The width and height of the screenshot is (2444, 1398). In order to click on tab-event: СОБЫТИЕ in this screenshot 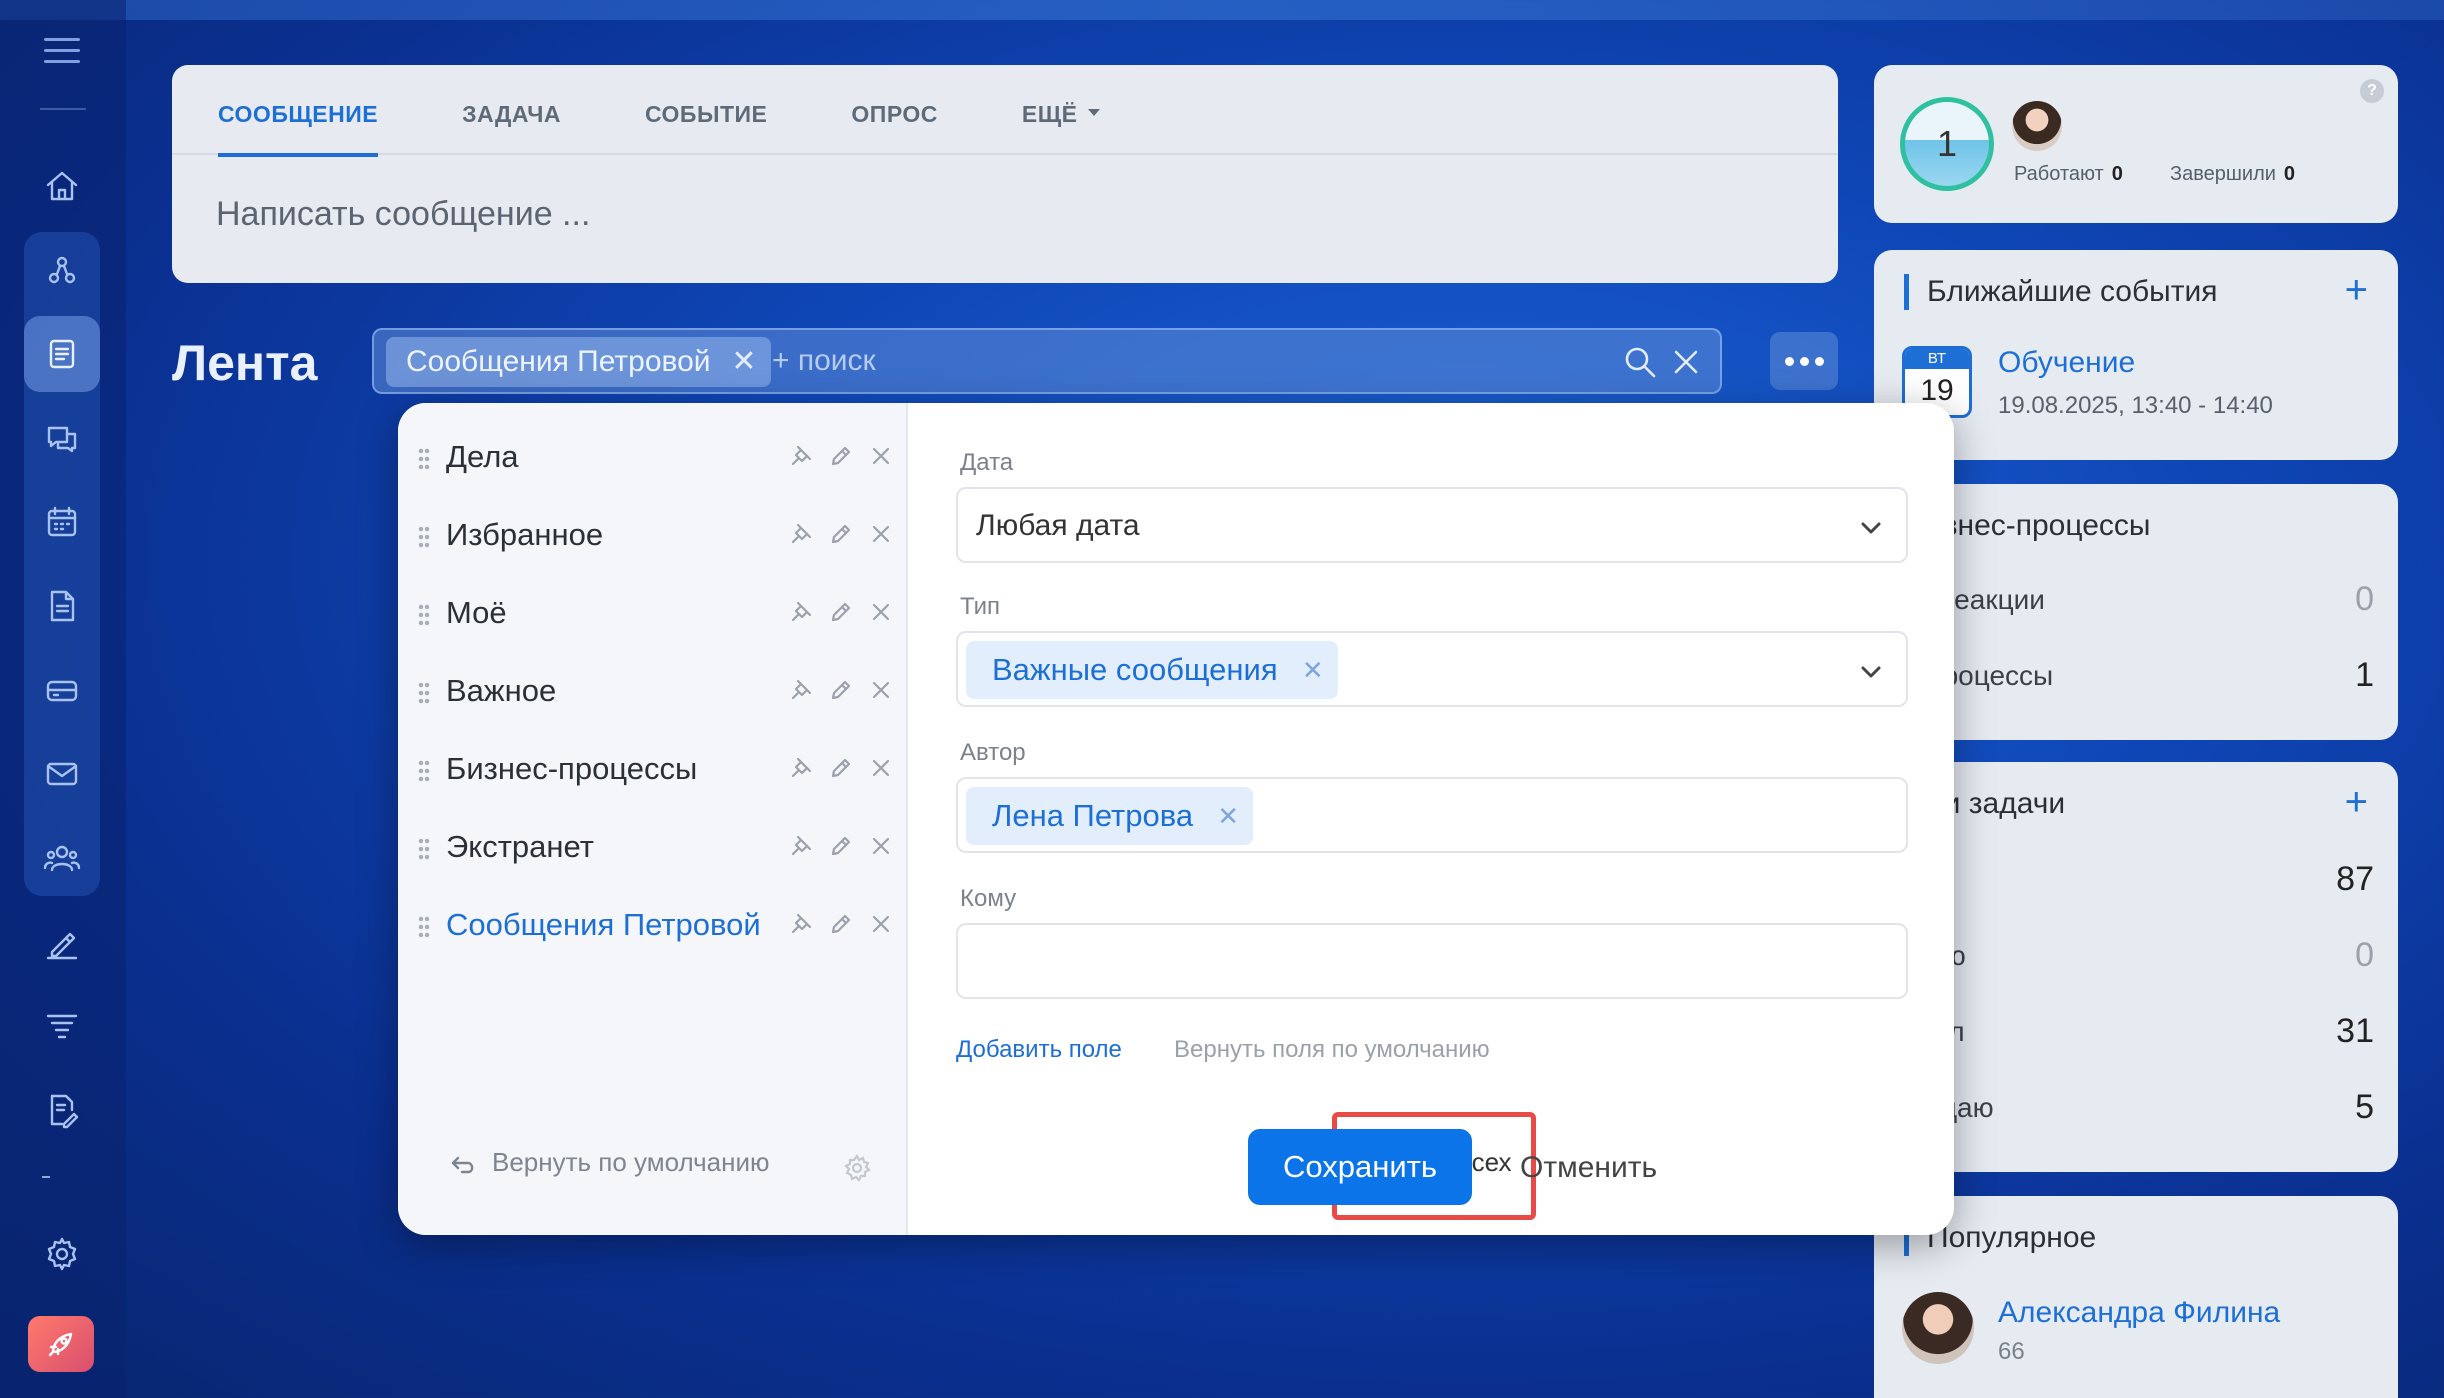, I will do `click(706, 110)`.